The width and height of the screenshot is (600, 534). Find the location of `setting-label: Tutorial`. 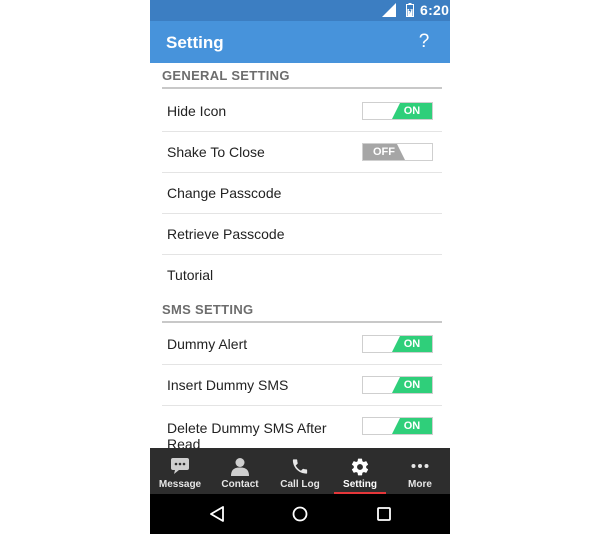

setting-label: Tutorial is located at coordinates (190, 275).